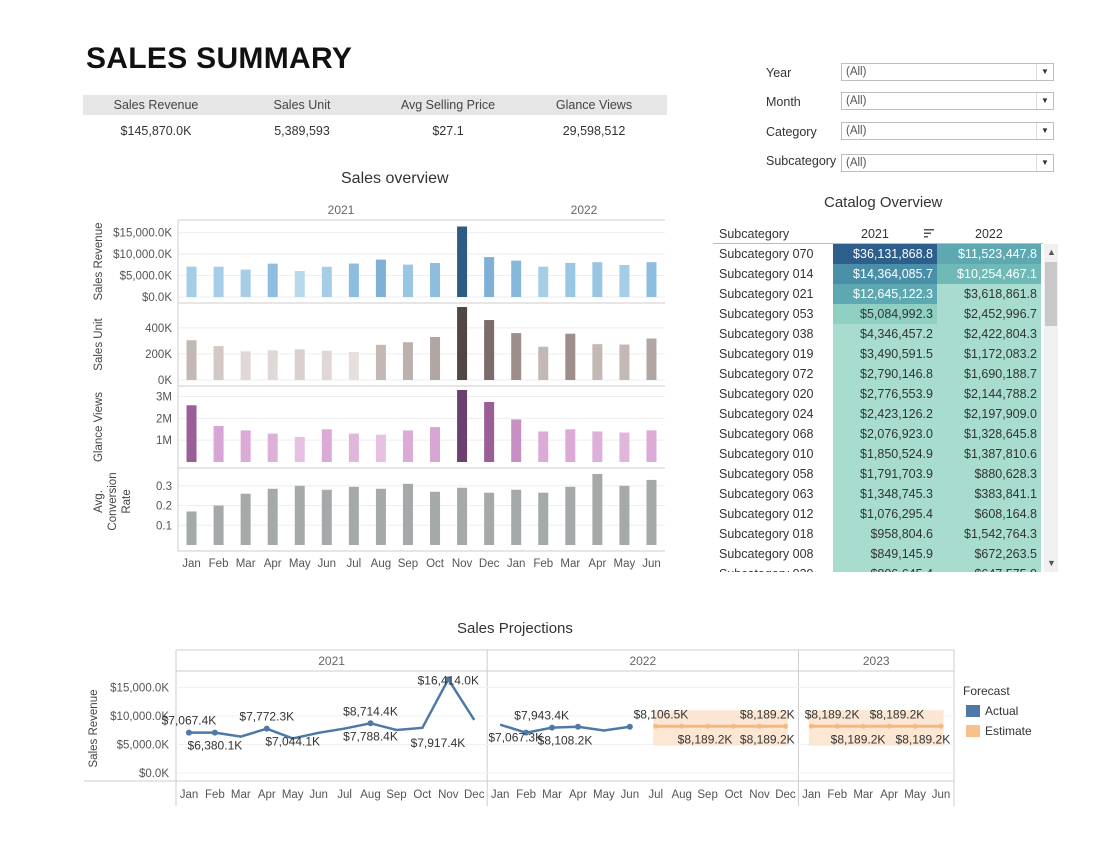 The height and width of the screenshot is (864, 1096). Describe the element at coordinates (989, 234) in the screenshot. I see `catalog-col-2022: 2022` at that location.